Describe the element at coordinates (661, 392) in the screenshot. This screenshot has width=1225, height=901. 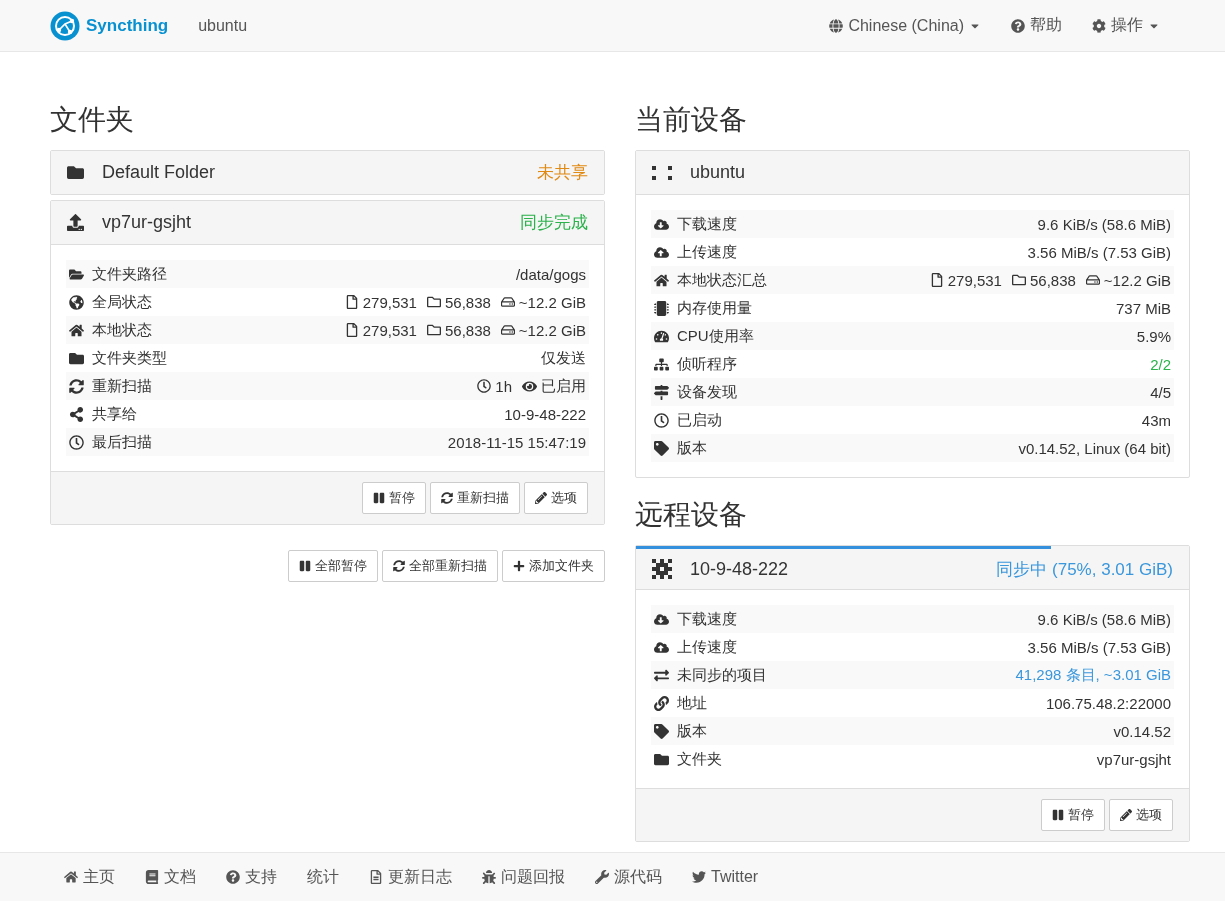
I see `signpost-icon` at that location.